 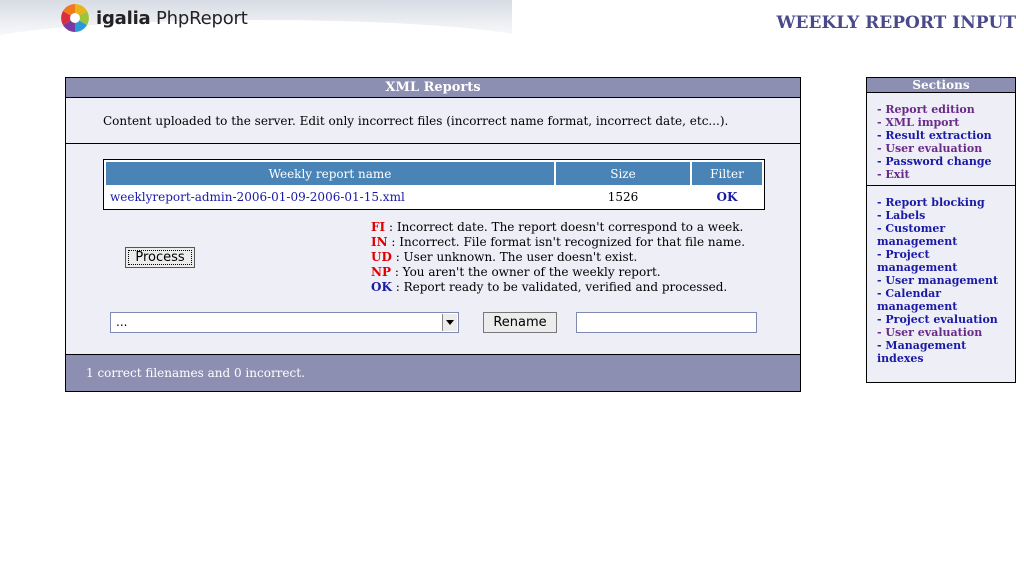 I want to click on sections-title: Sections, so click(x=941, y=85).